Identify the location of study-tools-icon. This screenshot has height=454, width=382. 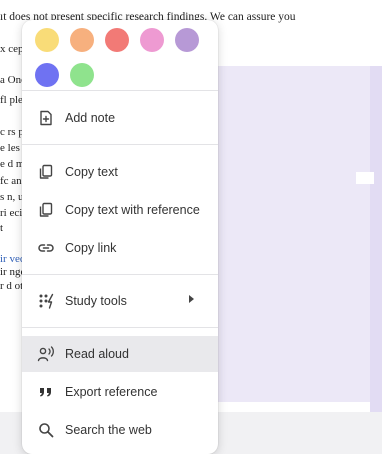
(46, 301).